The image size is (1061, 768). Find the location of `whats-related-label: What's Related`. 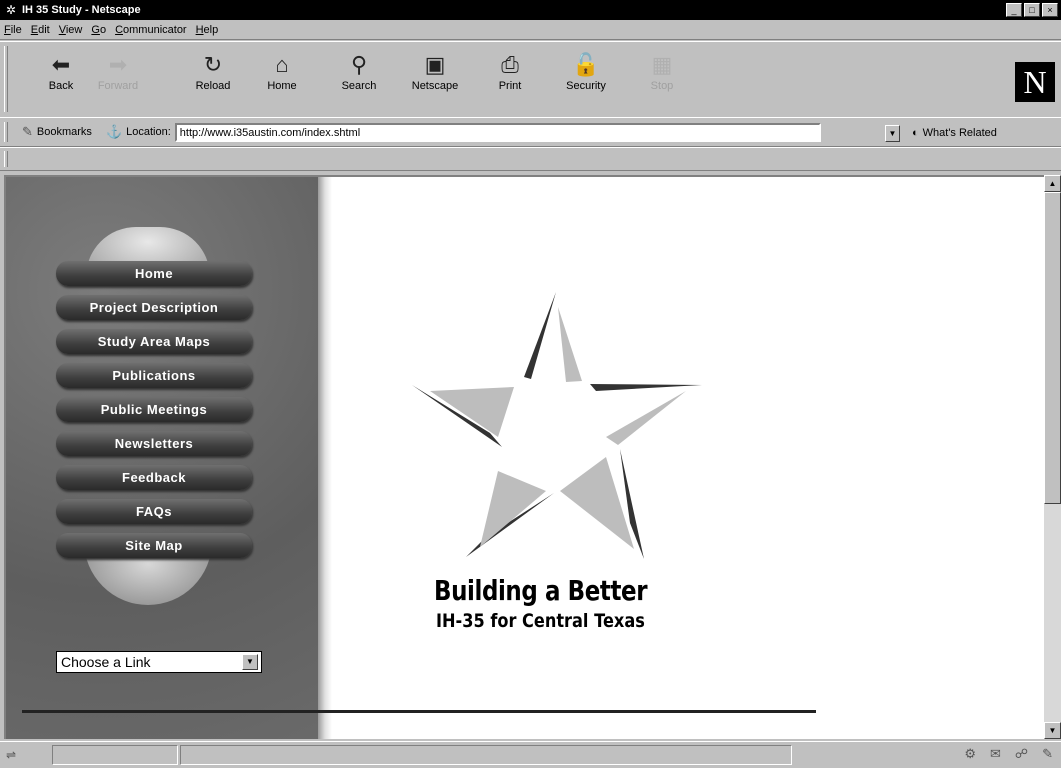

whats-related-label: What's Related is located at coordinates (959, 133).